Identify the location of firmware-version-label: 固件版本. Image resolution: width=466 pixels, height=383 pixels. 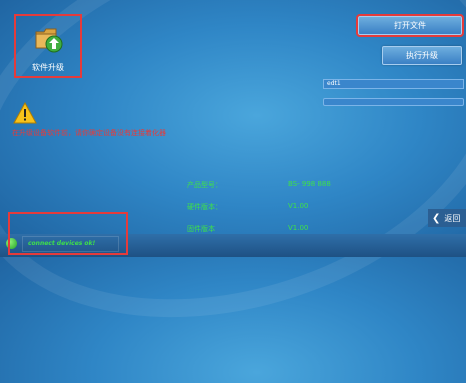
(201, 229).